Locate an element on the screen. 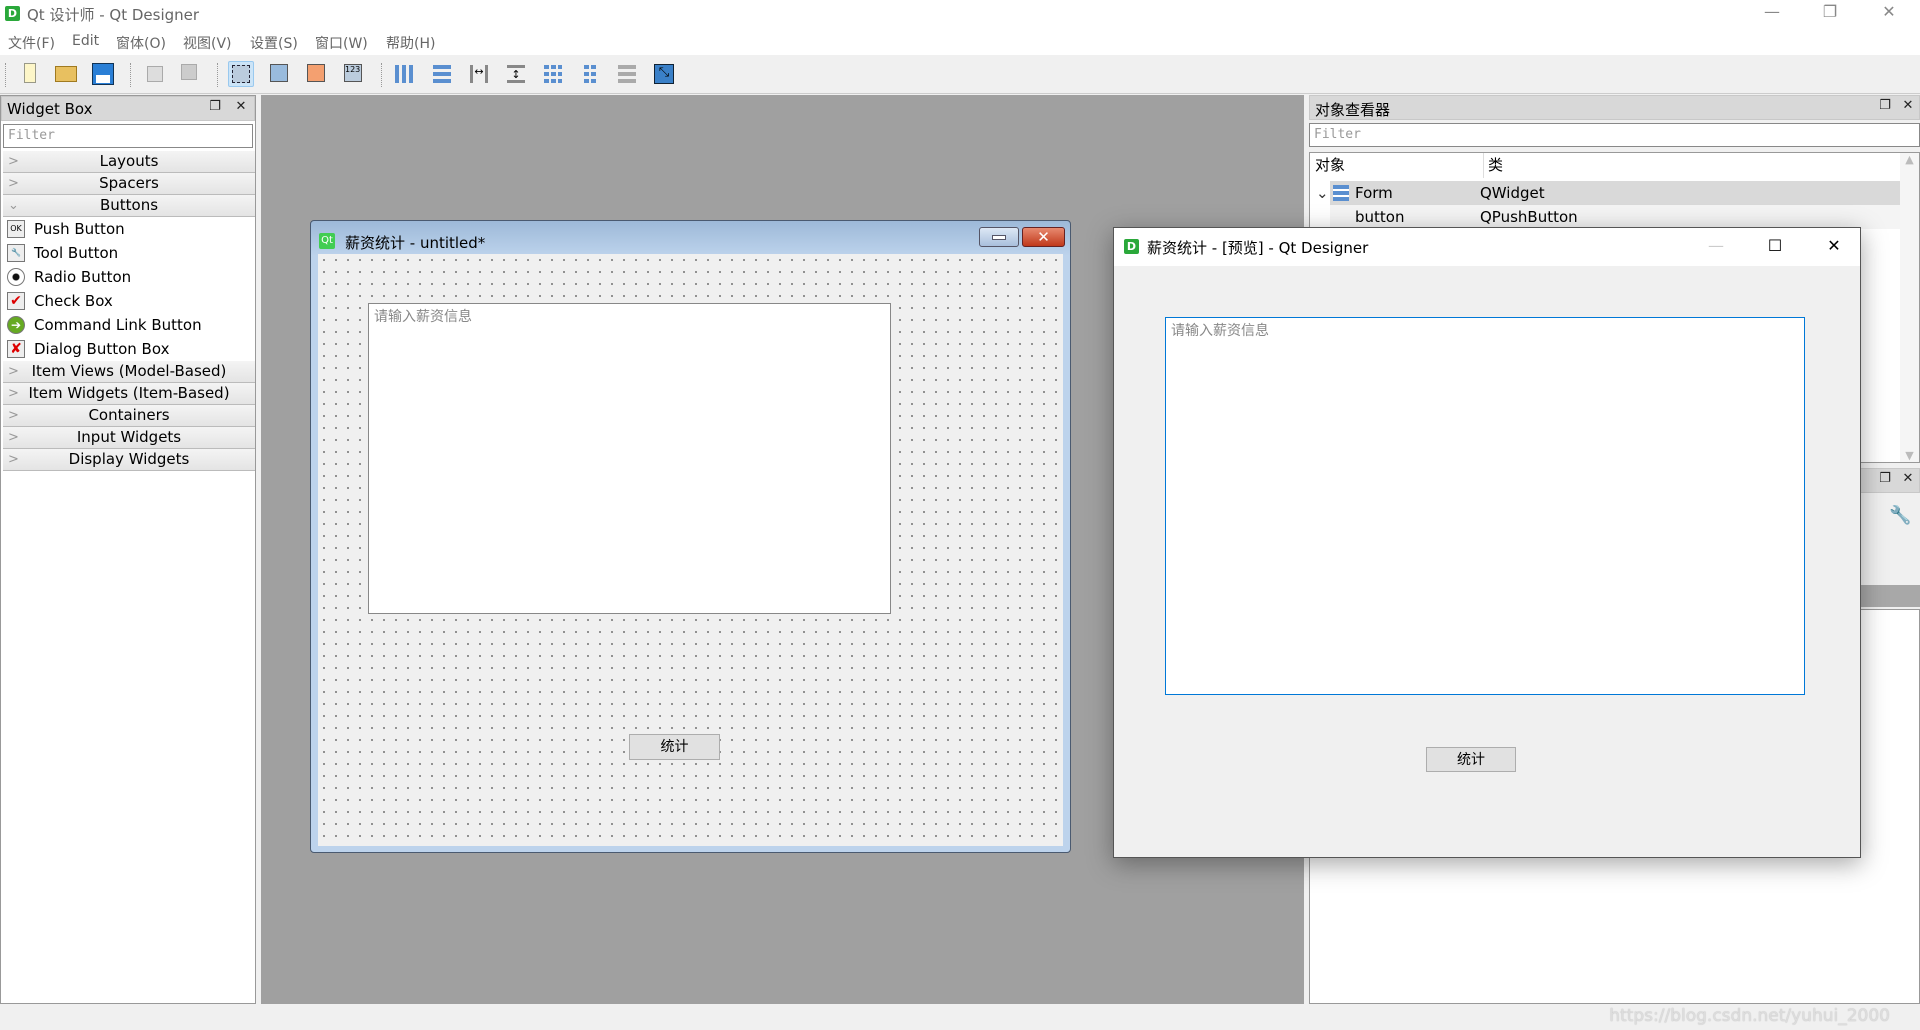  widget-dialog-button-box: ✘ Dialog Button Box is located at coordinates (88, 349).